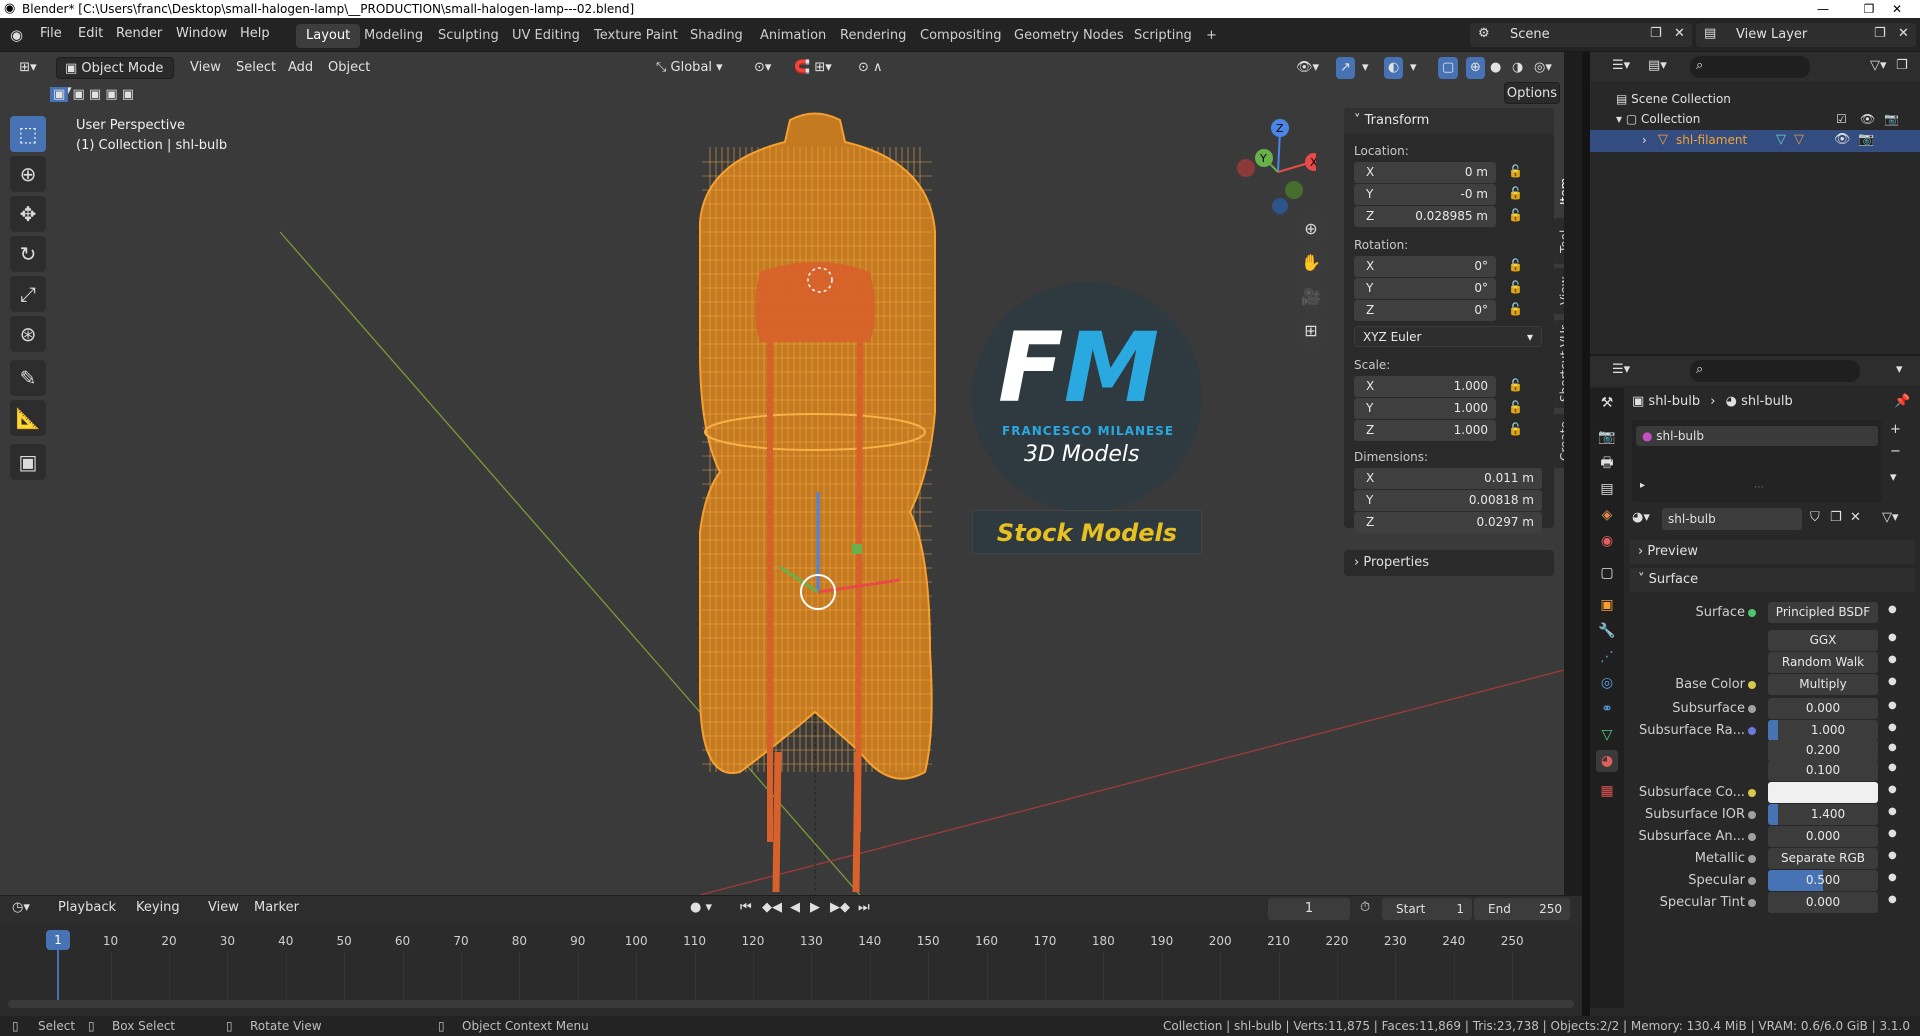 This screenshot has width=1920, height=1036. Describe the element at coordinates (1425, 386) in the screenshot. I see `scale-x-field: X 1.000` at that location.